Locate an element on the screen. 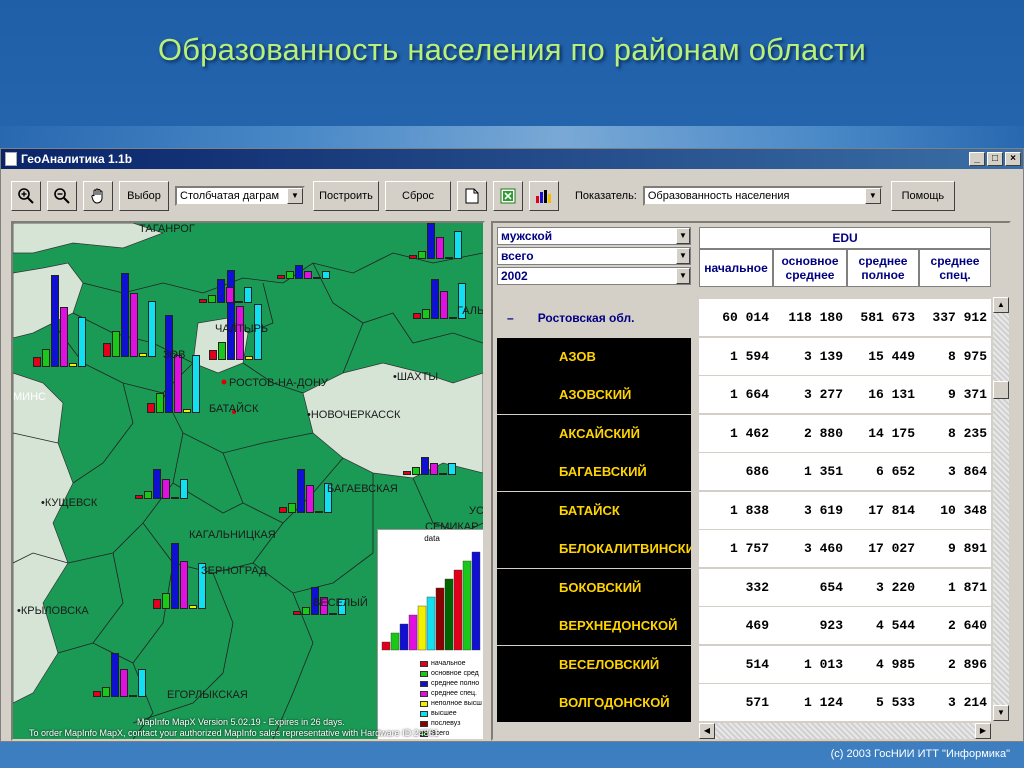 The image size is (1024, 768). table-cell: 3 220 is located at coordinates (883, 588).